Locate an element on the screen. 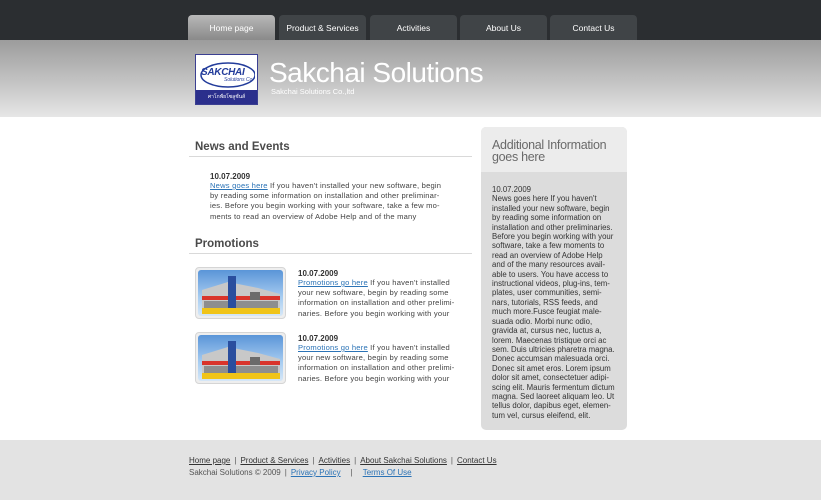 Image resolution: width=821 pixels, height=500 pixels. sidebar-text-line: installation and other preliminaries. is located at coordinates (552, 227).